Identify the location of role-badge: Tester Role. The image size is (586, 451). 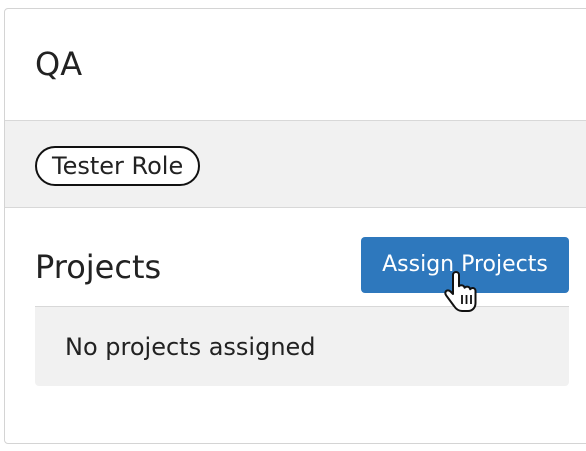
(118, 166).